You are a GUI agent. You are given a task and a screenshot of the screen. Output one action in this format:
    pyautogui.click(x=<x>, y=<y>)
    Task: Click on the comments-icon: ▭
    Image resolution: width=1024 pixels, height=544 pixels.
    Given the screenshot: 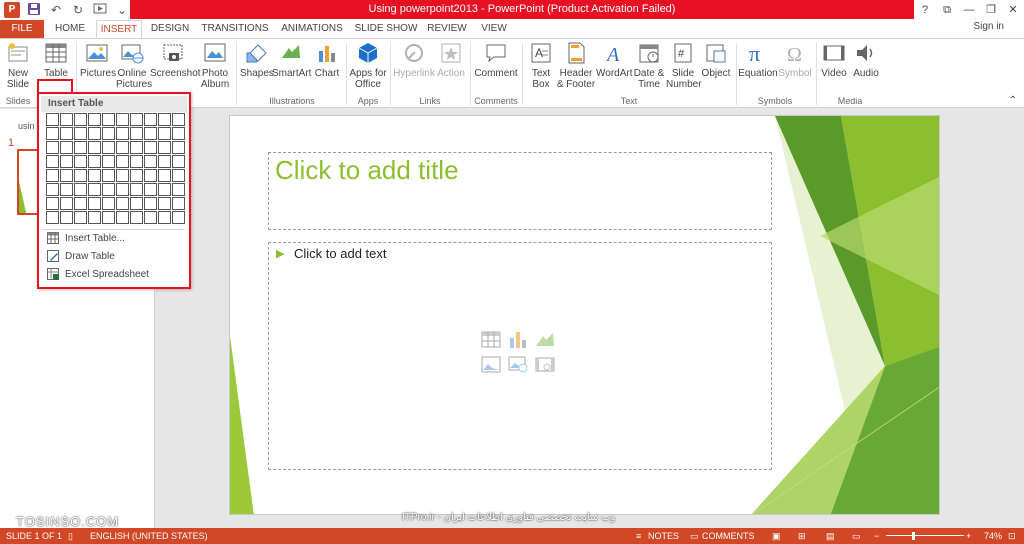 What is the action you would take?
    pyautogui.click(x=694, y=536)
    